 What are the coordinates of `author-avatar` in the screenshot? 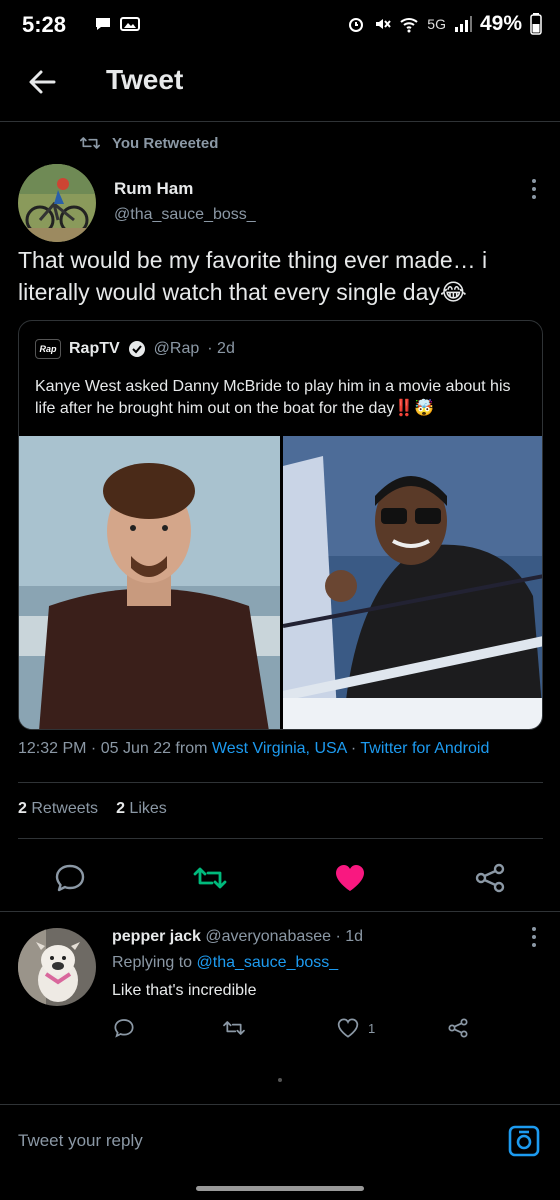 It's located at (57, 203).